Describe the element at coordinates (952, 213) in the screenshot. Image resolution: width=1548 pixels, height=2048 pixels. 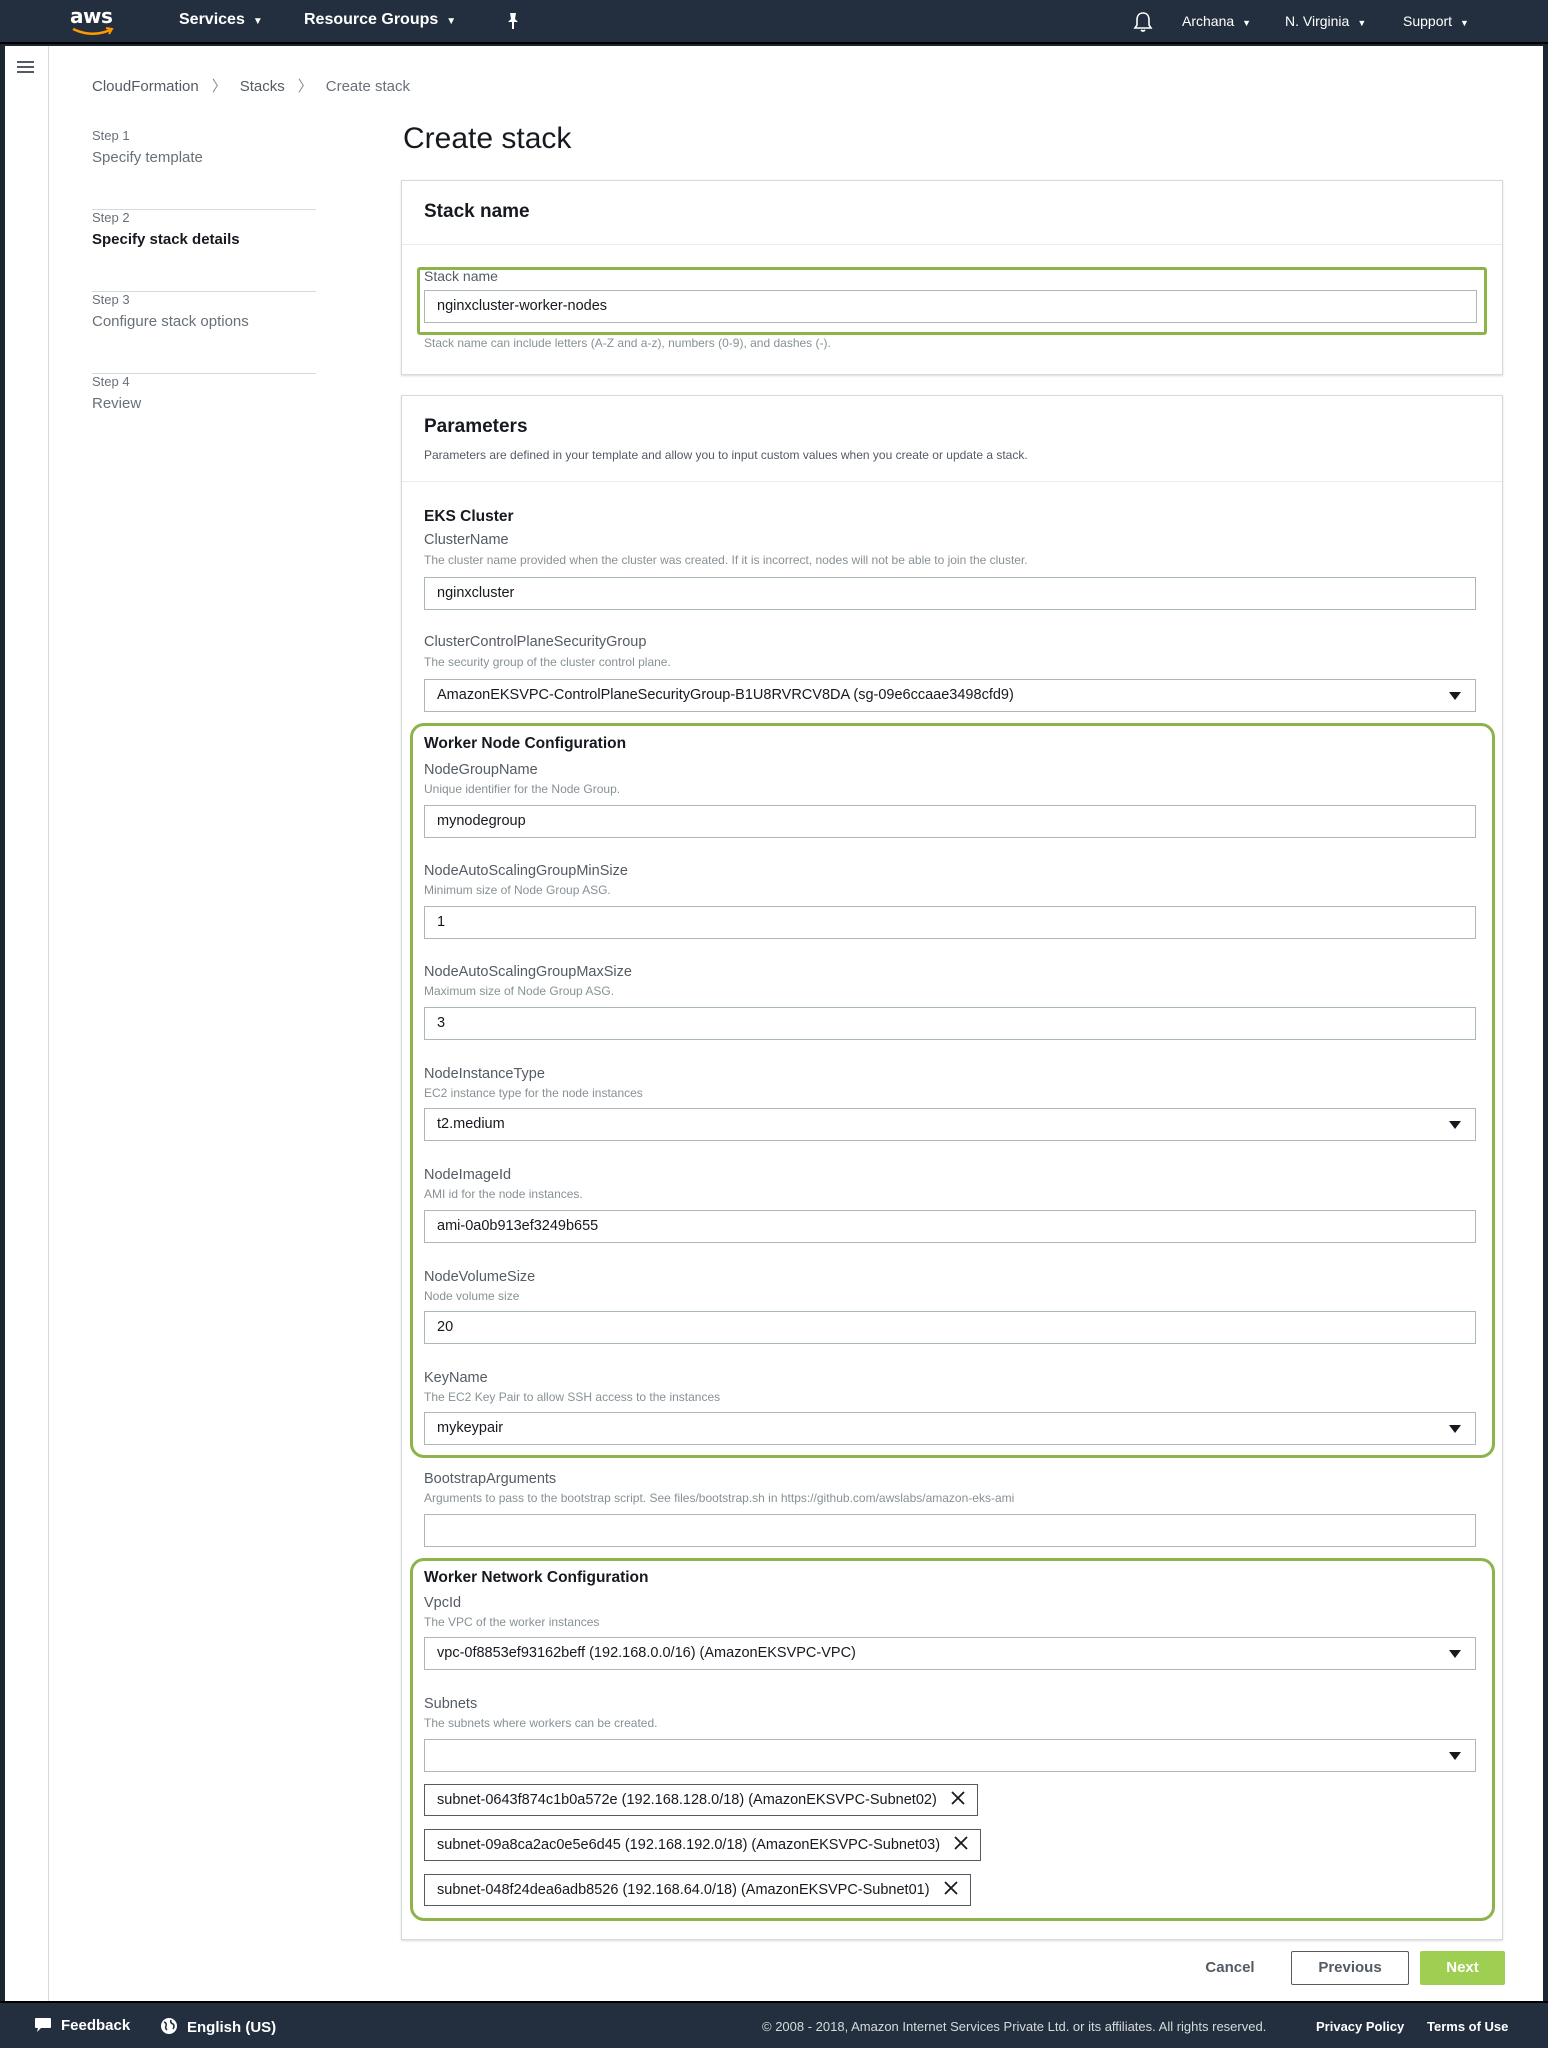
I see `stack-name-panel-header: Stack name` at that location.